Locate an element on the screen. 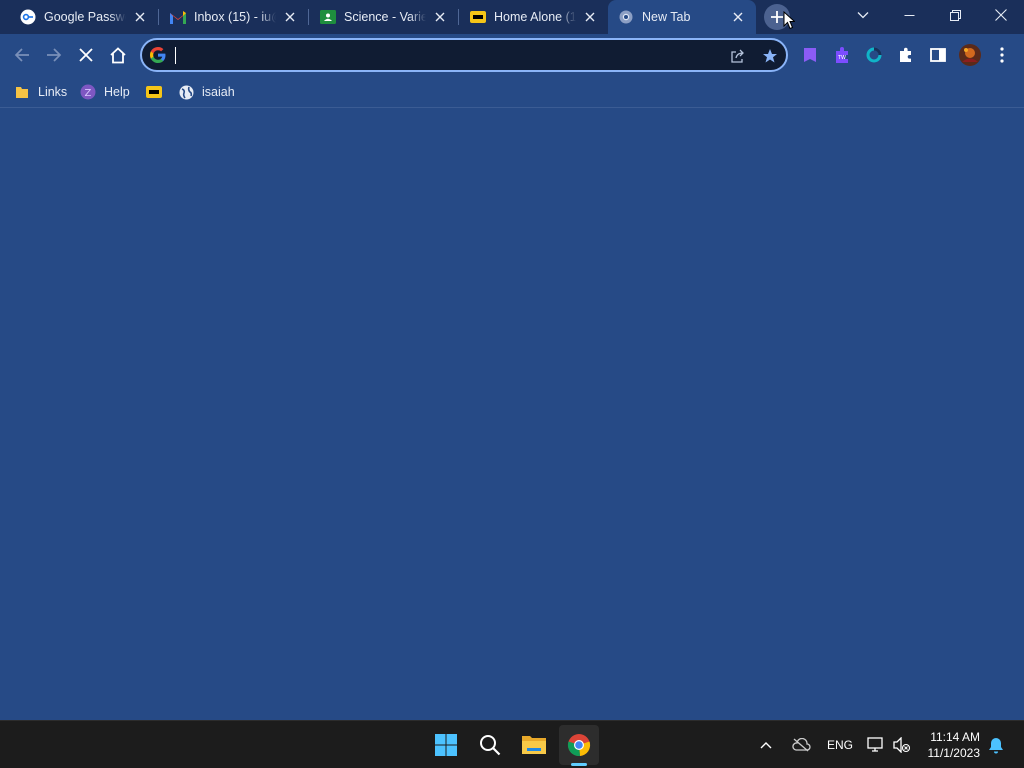 This screenshot has height=768, width=1024. bookmark-links: Links is located at coordinates (40, 92).